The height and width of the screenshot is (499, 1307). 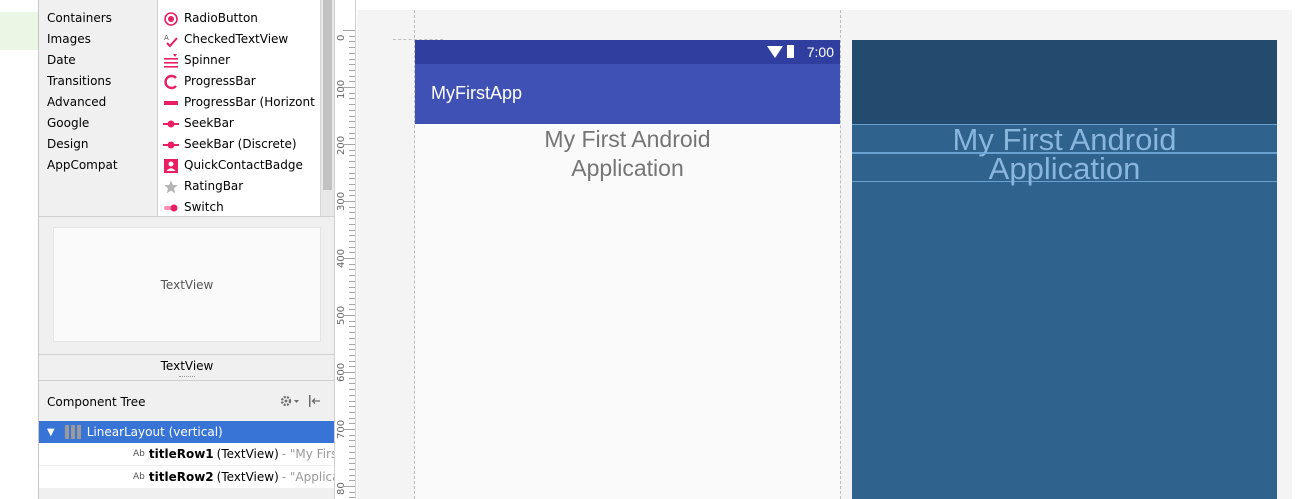 I want to click on category-images: Images, so click(x=69, y=39).